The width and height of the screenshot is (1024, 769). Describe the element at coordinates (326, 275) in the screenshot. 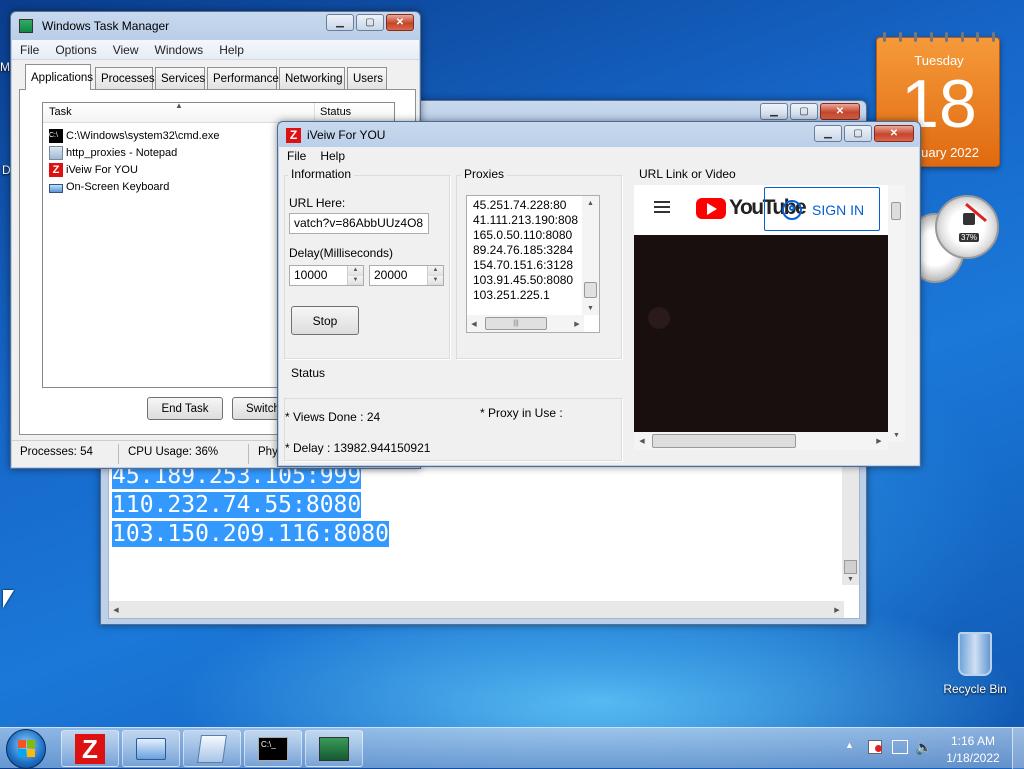

I see `delay-min-stepper: 10000 ▲ ▼` at that location.